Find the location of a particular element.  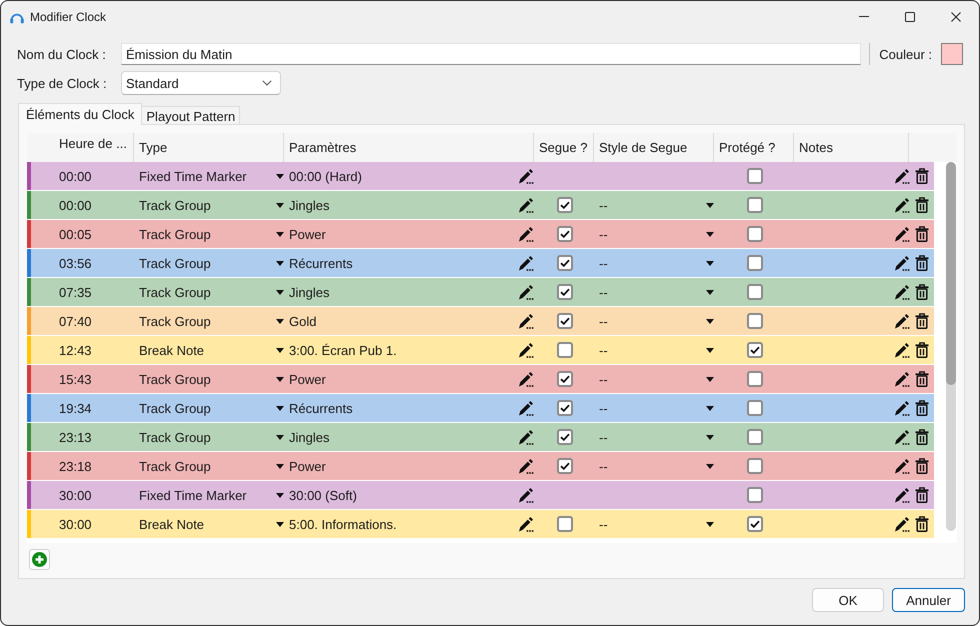

table-row: 15:43 Track Group Power -- is located at coordinates (480, 379).